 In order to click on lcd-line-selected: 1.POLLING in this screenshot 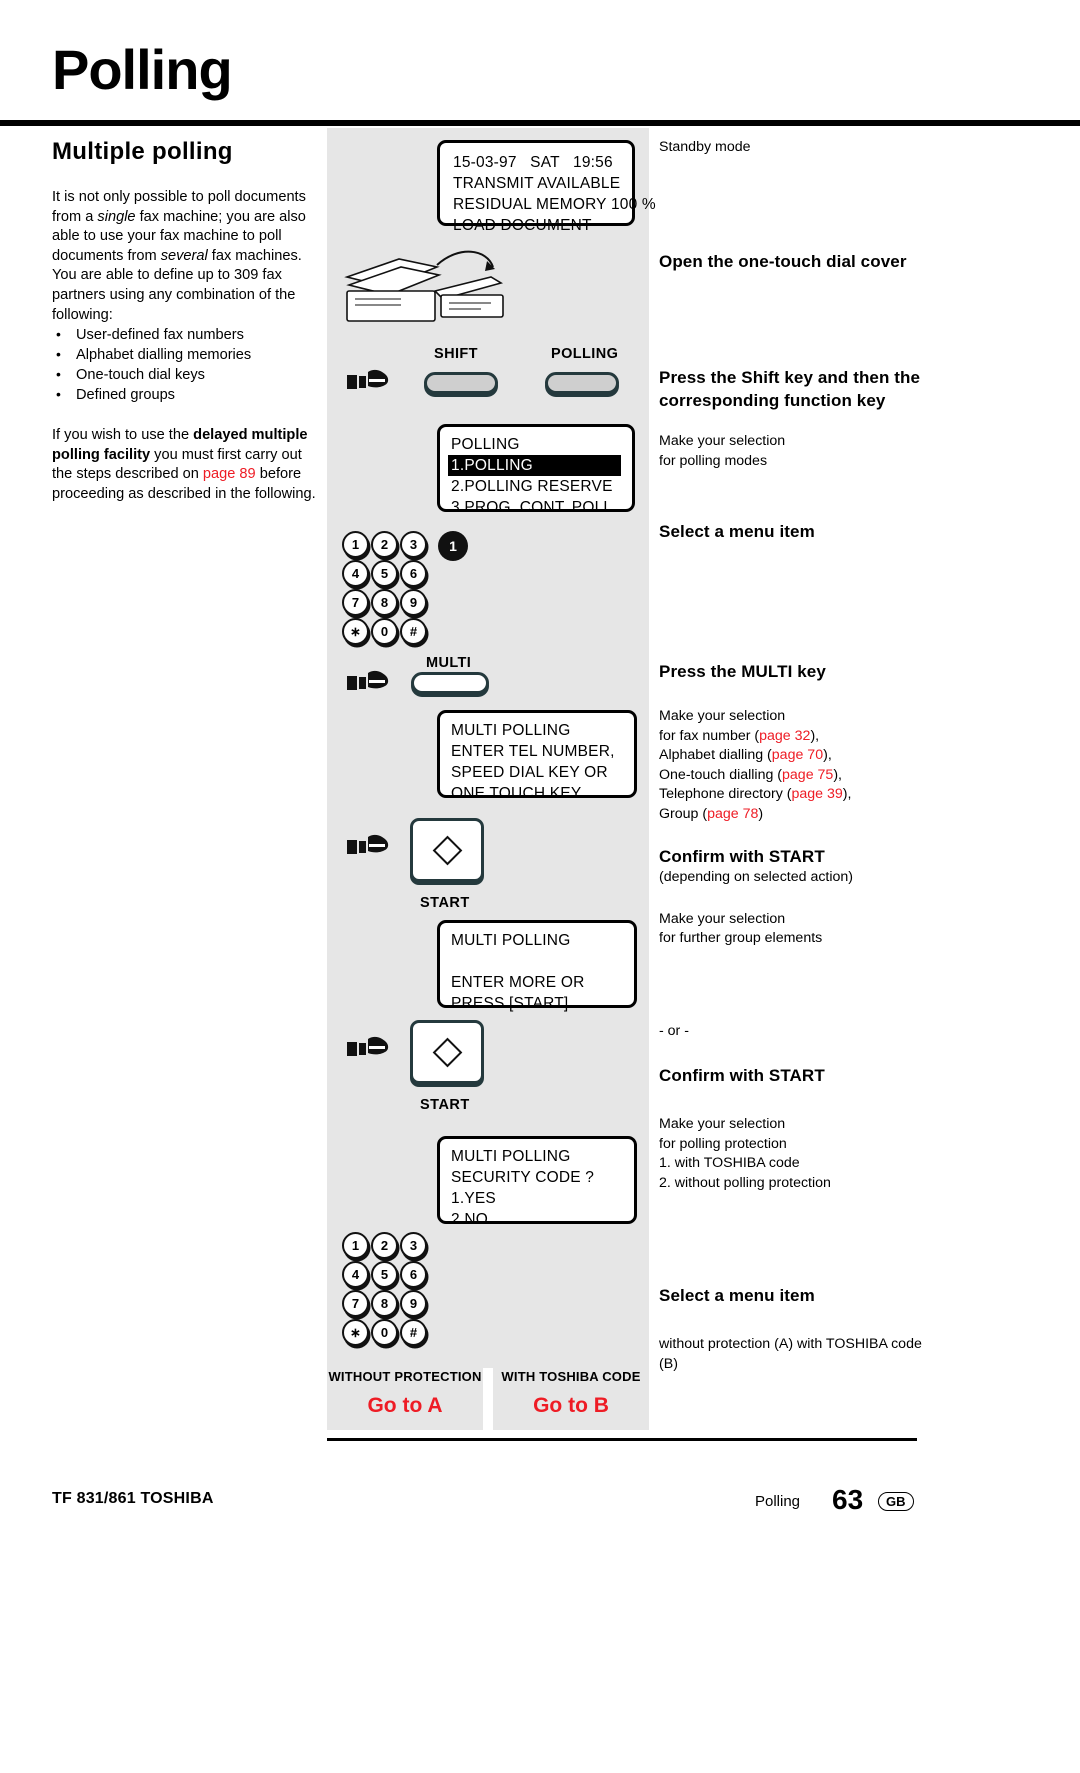, I will do `click(534, 465)`.